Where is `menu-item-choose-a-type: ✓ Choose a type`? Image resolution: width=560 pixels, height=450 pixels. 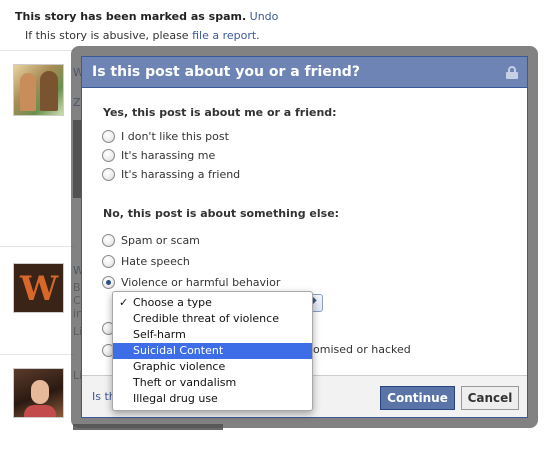
menu-item-choose-a-type: ✓ Choose a type is located at coordinates (212, 303).